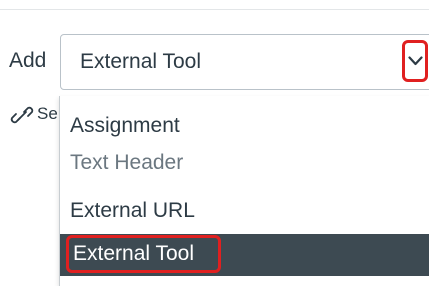  What do you see at coordinates (47, 113) in the screenshot?
I see `partially-hidden-text: Se` at bounding box center [47, 113].